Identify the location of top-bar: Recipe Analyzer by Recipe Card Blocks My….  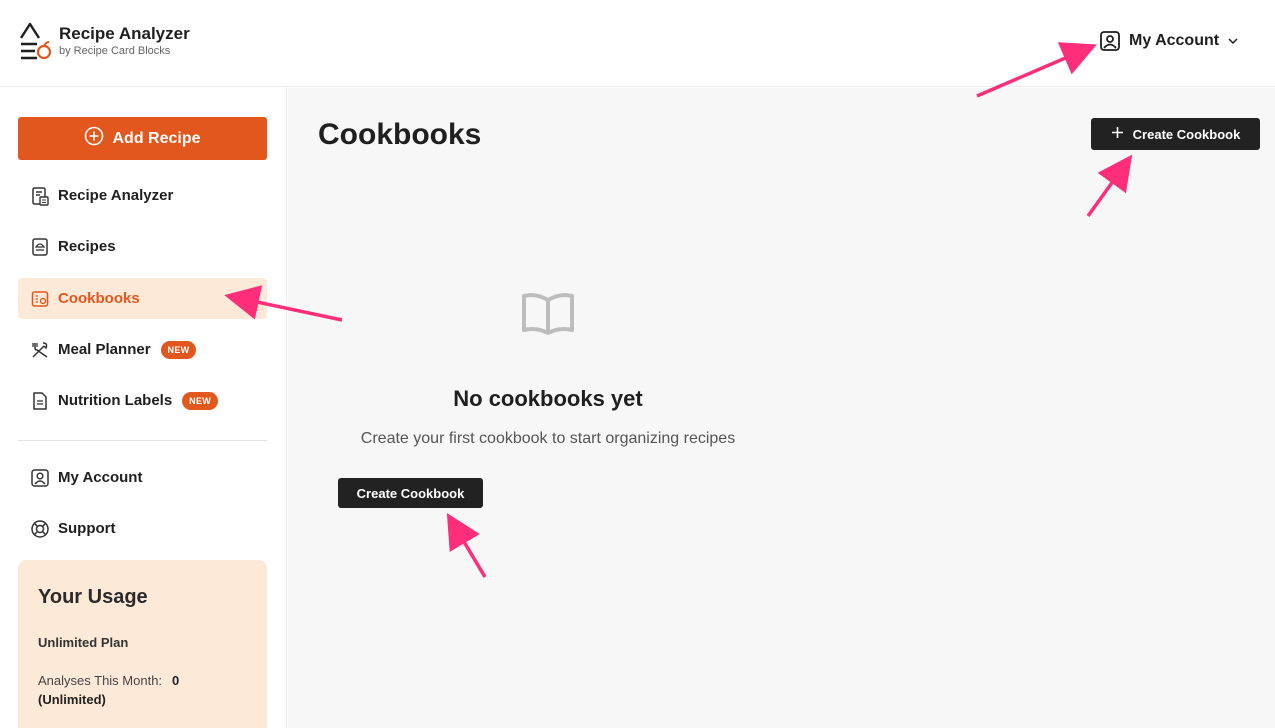
(637, 43).